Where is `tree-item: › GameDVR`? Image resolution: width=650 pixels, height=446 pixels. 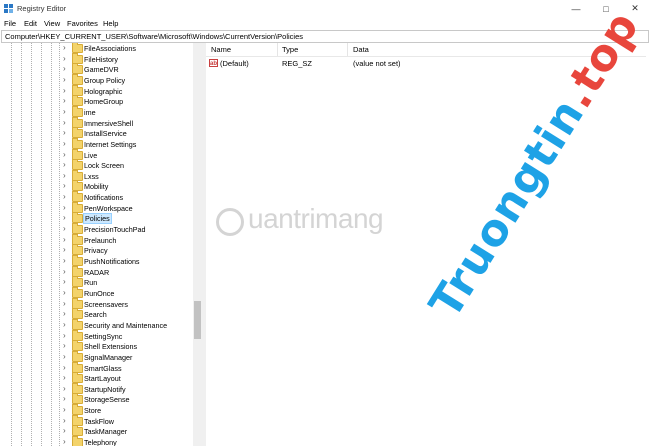
tree-item: › GameDVR is located at coordinates (97, 69).